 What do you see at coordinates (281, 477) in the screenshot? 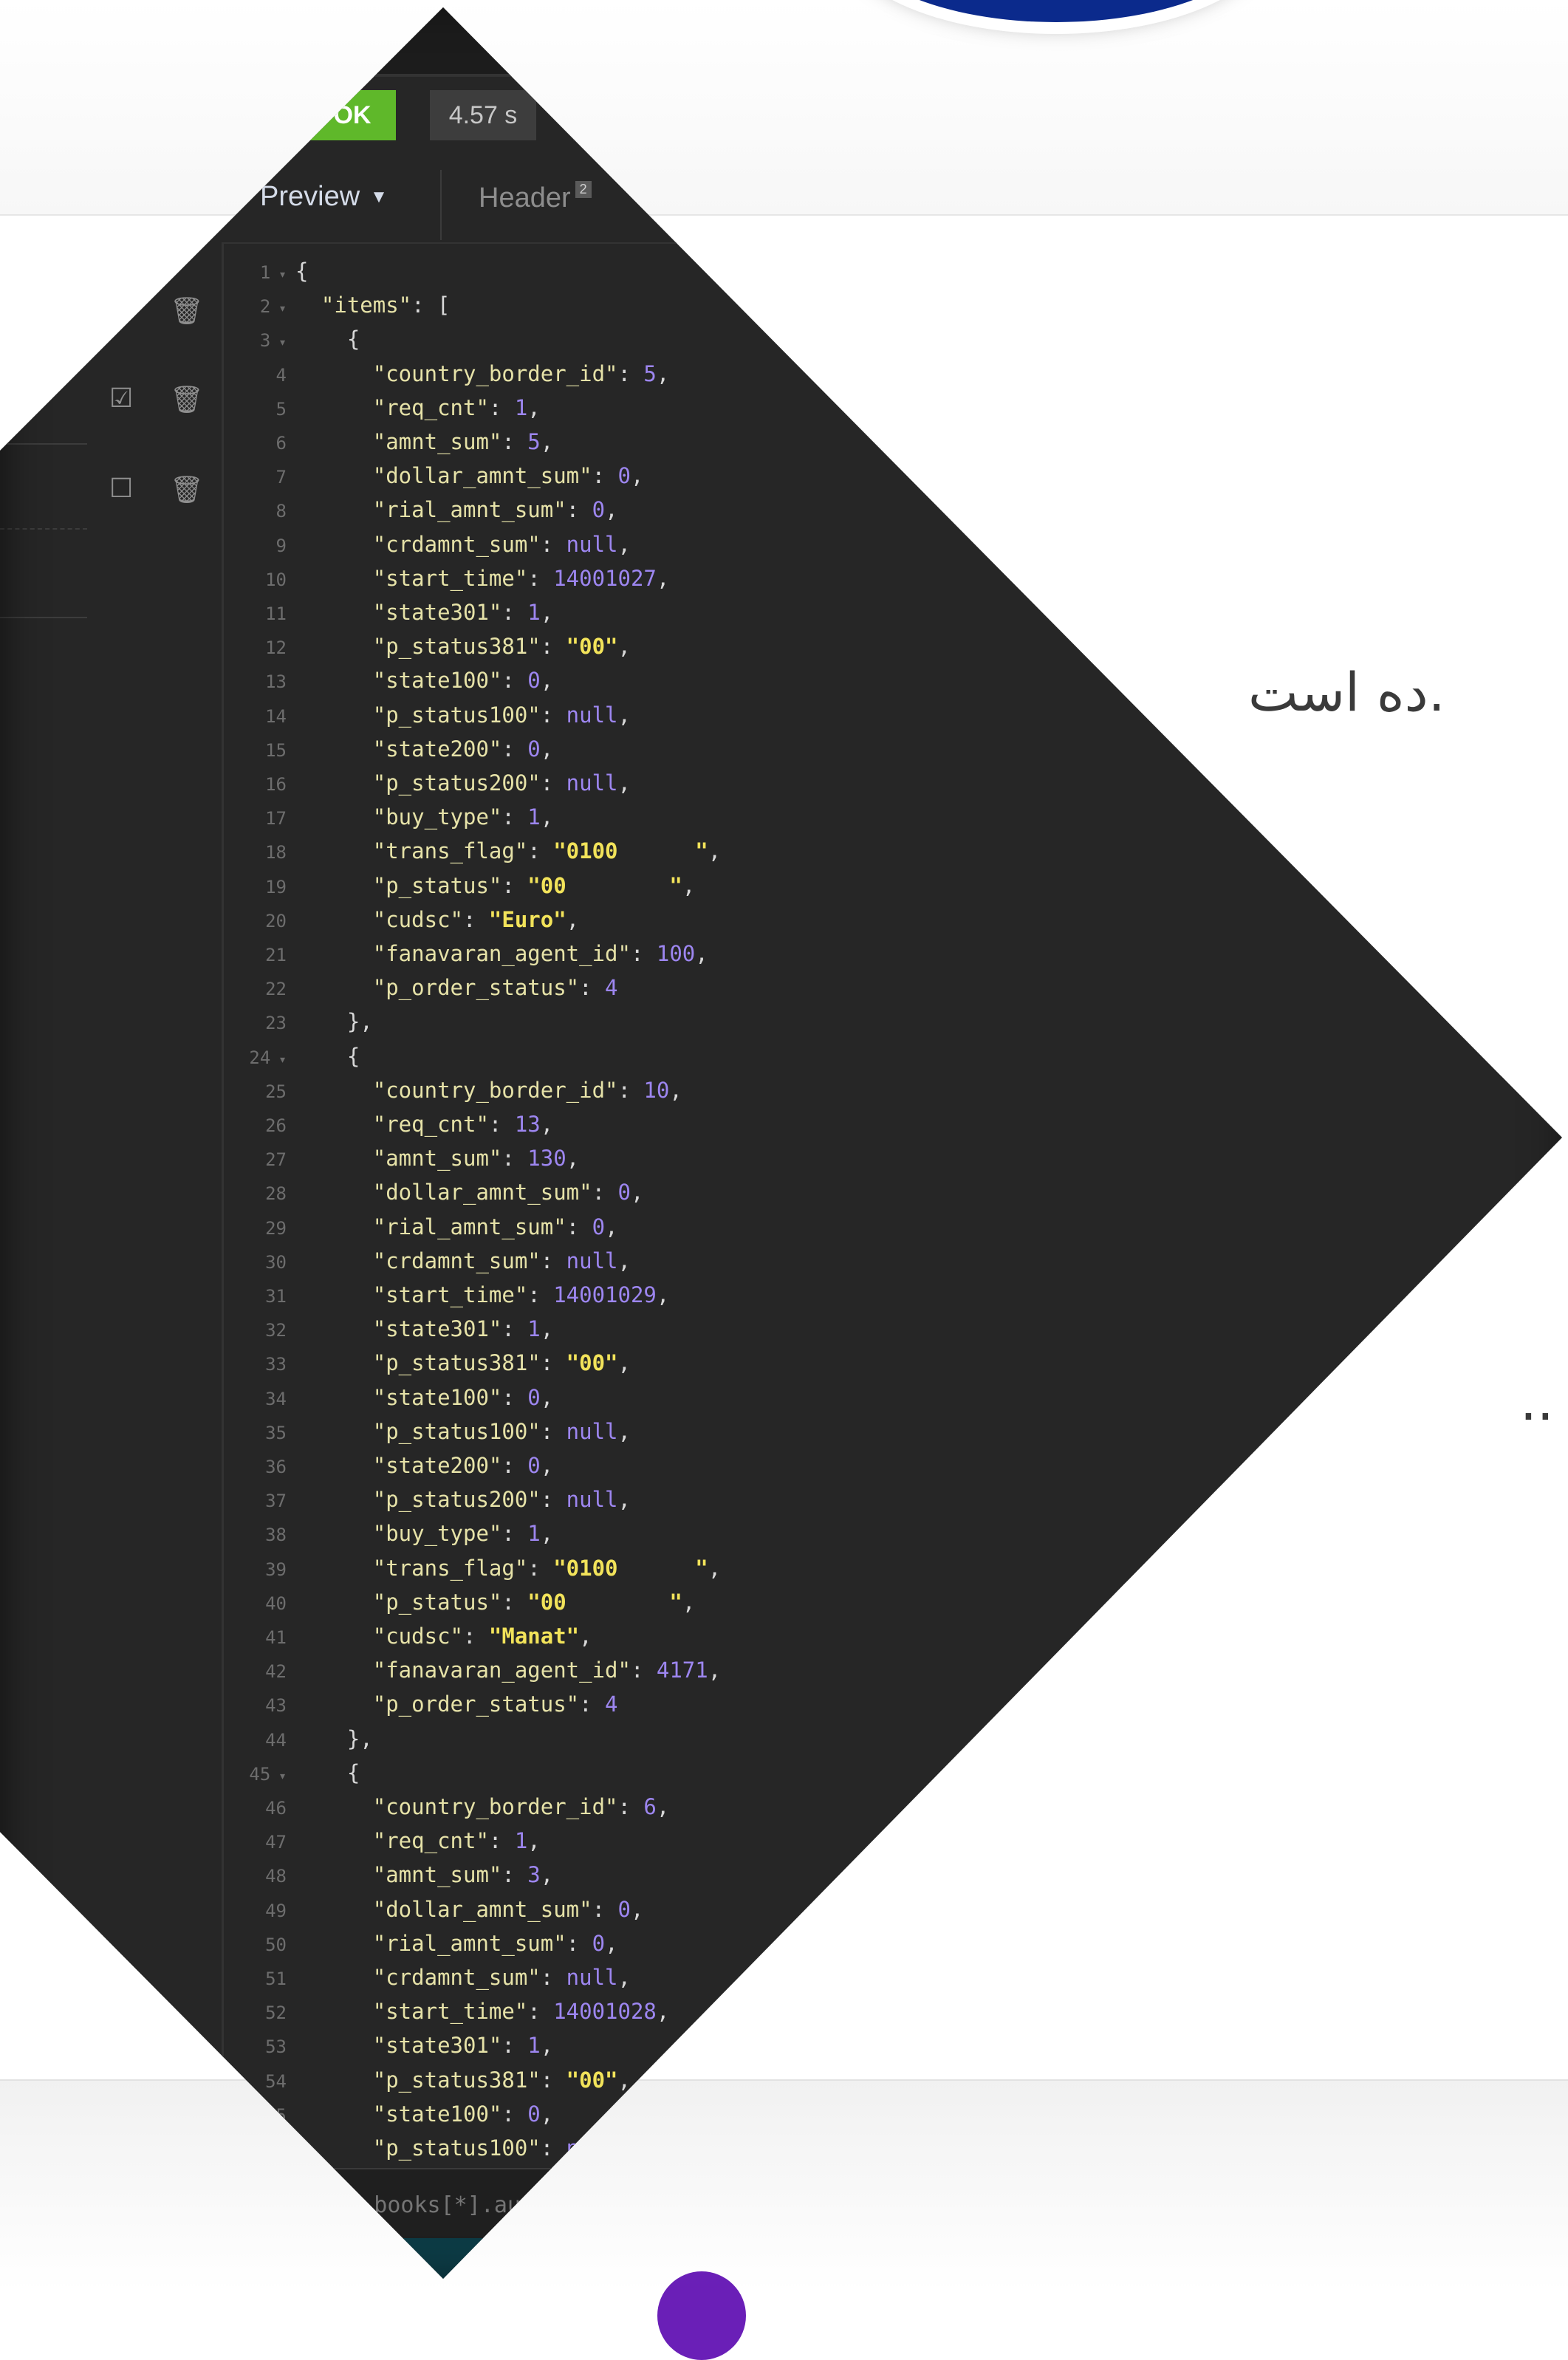
I see `line-number: 7` at bounding box center [281, 477].